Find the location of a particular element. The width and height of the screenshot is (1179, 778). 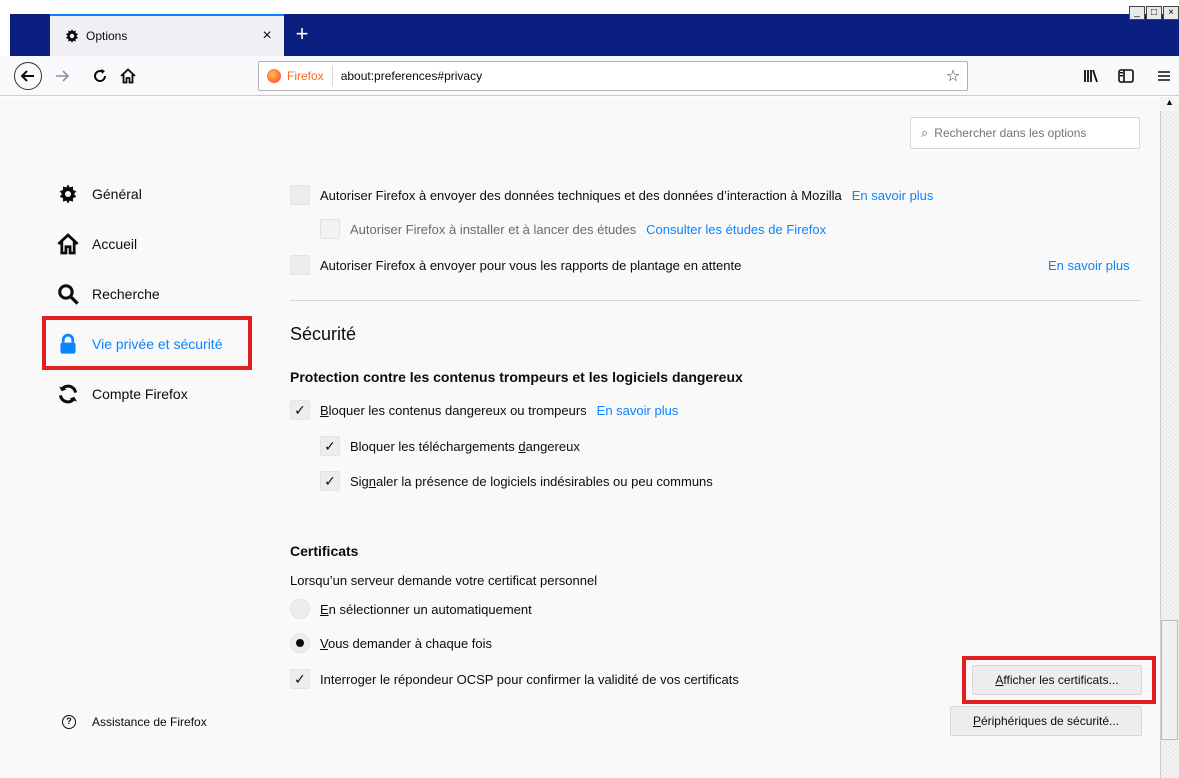

sidebar-item-label: Compte Firefox is located at coordinates (140, 394).